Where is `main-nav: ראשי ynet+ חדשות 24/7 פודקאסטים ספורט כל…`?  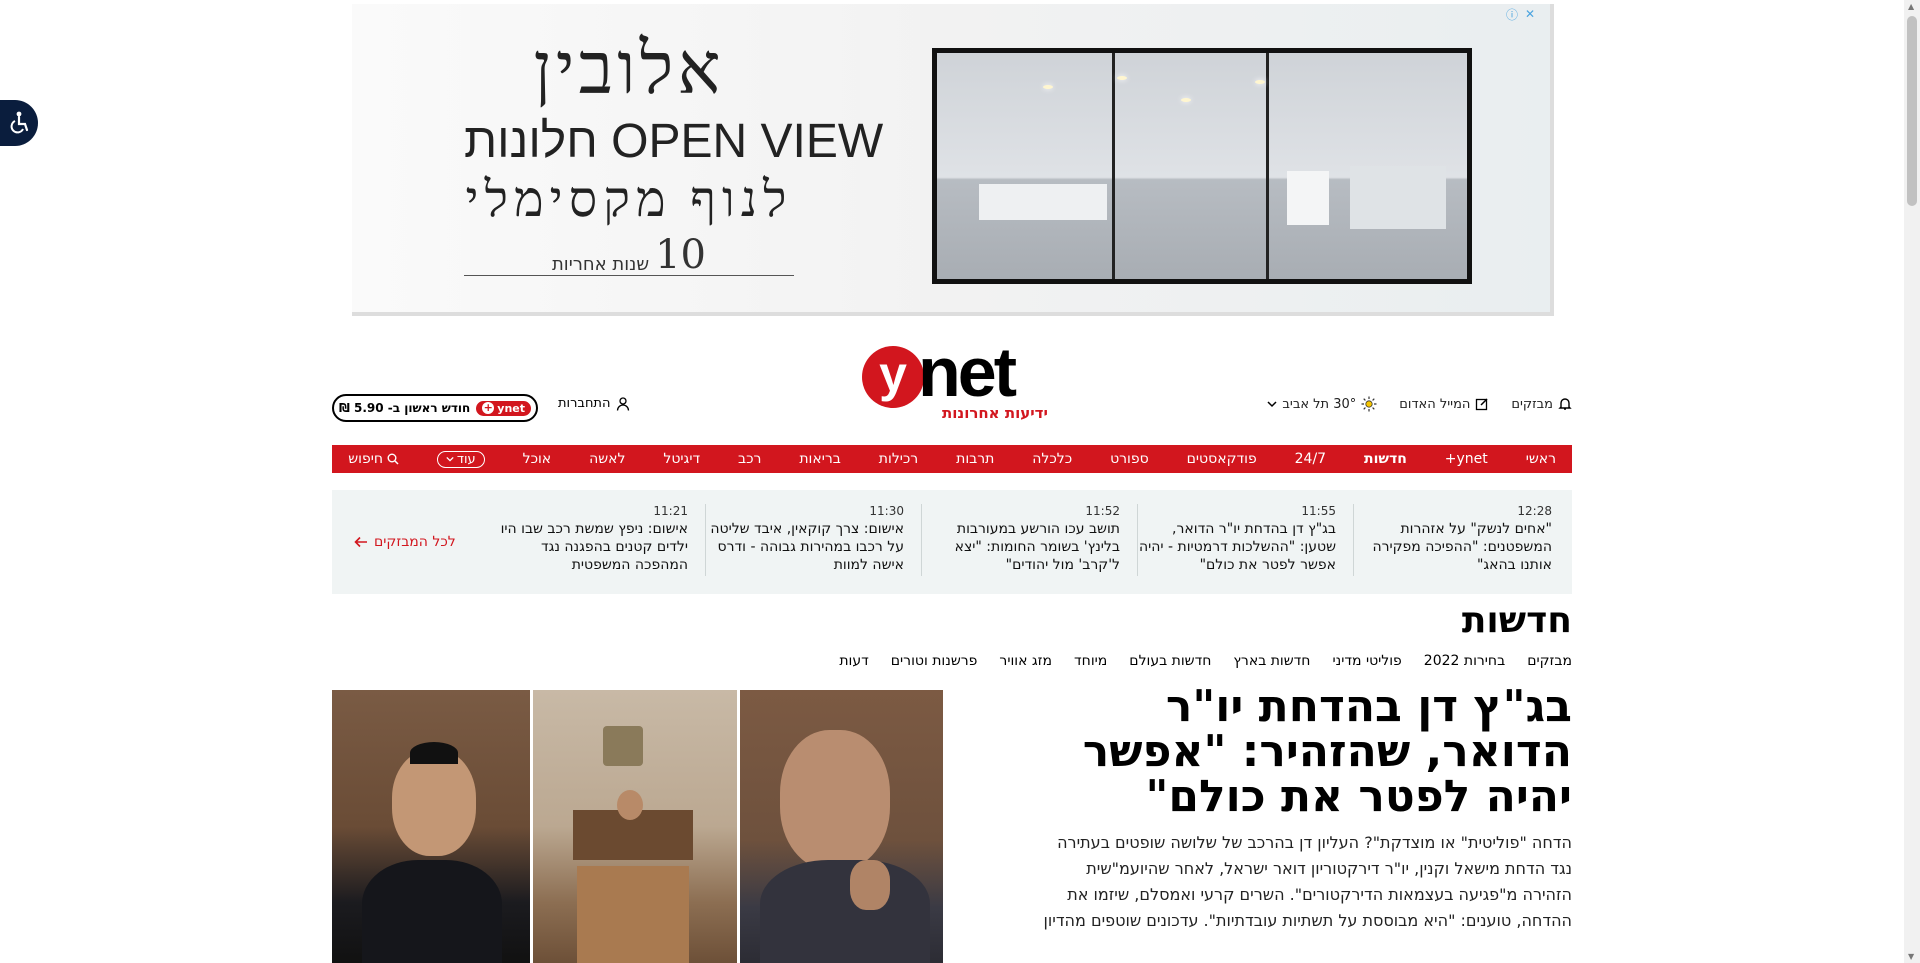 main-nav: ראשי ynet+ חדשות 24/7 פודקאסטים ספורט כל… is located at coordinates (952, 459).